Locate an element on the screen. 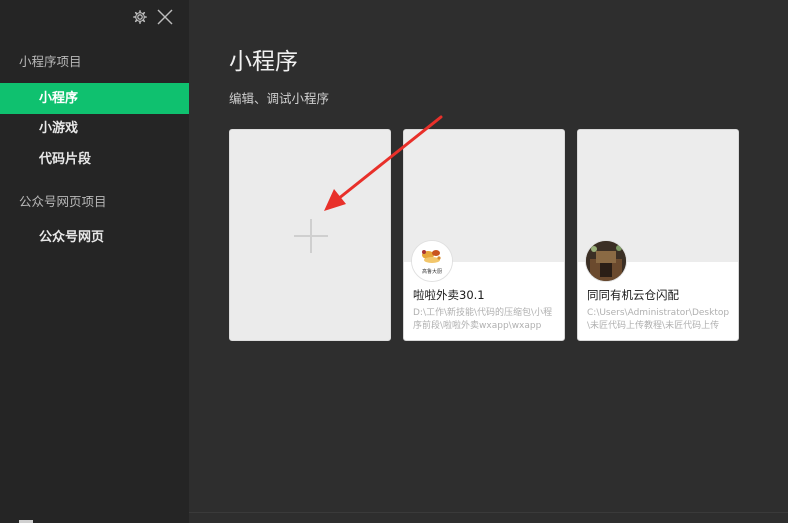 Image resolution: width=788 pixels, height=523 pixels. section-title-official-account: 公众号网页项目 is located at coordinates (63, 201).